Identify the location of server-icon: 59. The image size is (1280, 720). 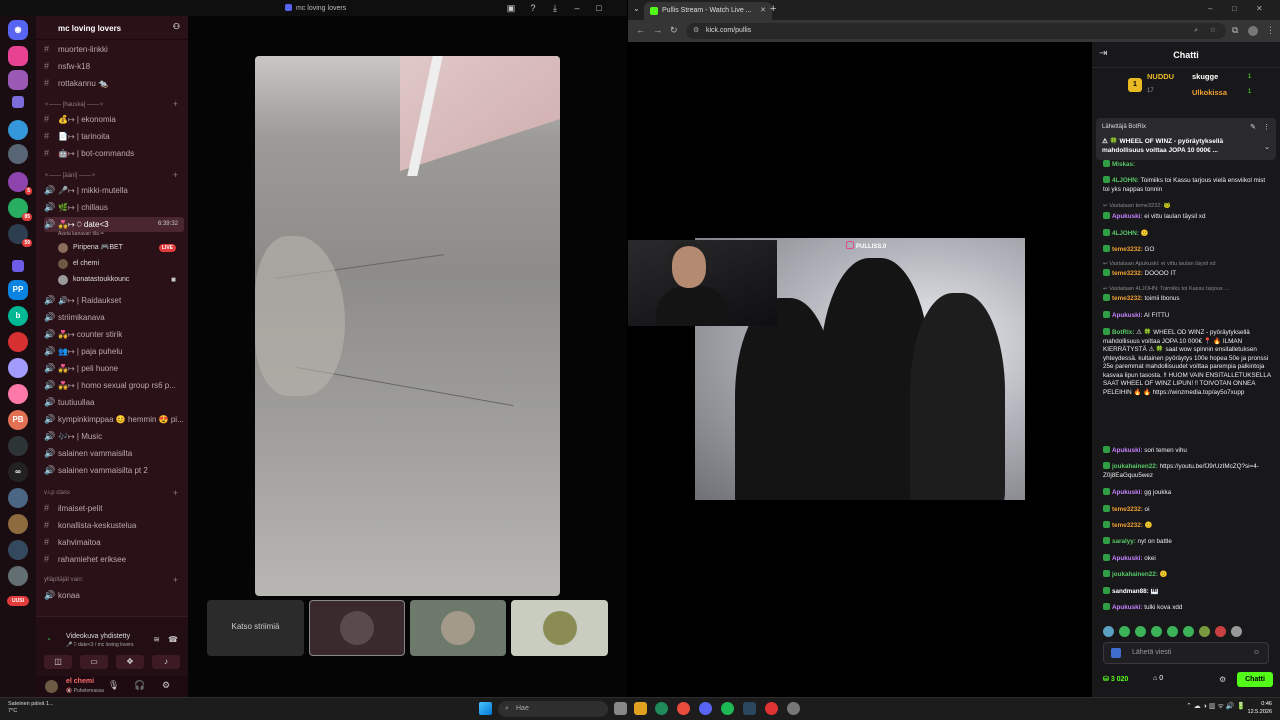
(20, 235).